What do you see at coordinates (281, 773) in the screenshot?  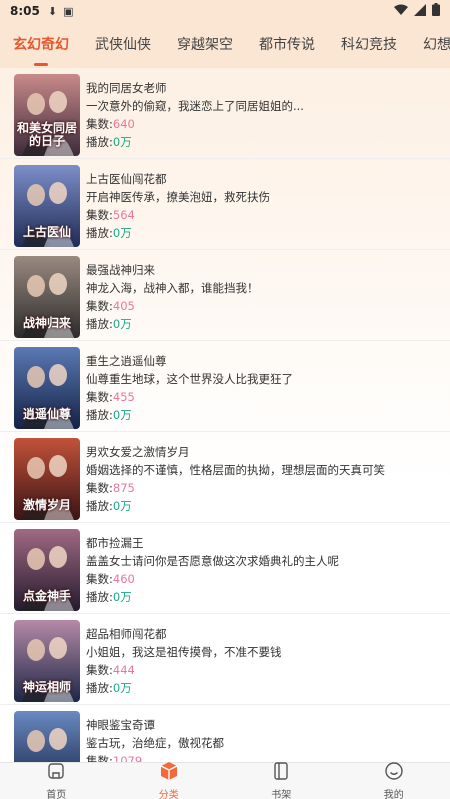 I see `bookshelf-icon` at bounding box center [281, 773].